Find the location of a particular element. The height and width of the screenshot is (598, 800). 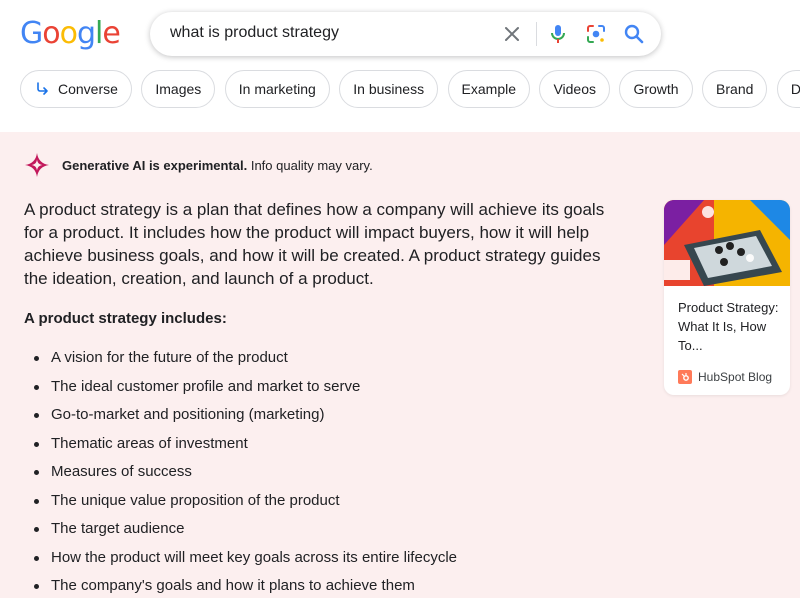

chip-example: Example is located at coordinates (488, 89).